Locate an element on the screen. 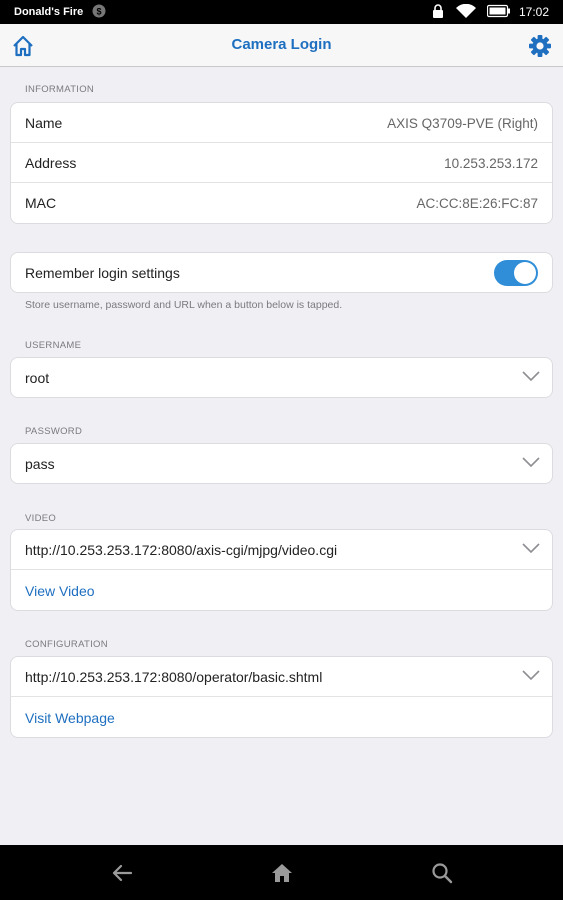 The image size is (563, 900). system-home-icon is located at coordinates (282, 873).